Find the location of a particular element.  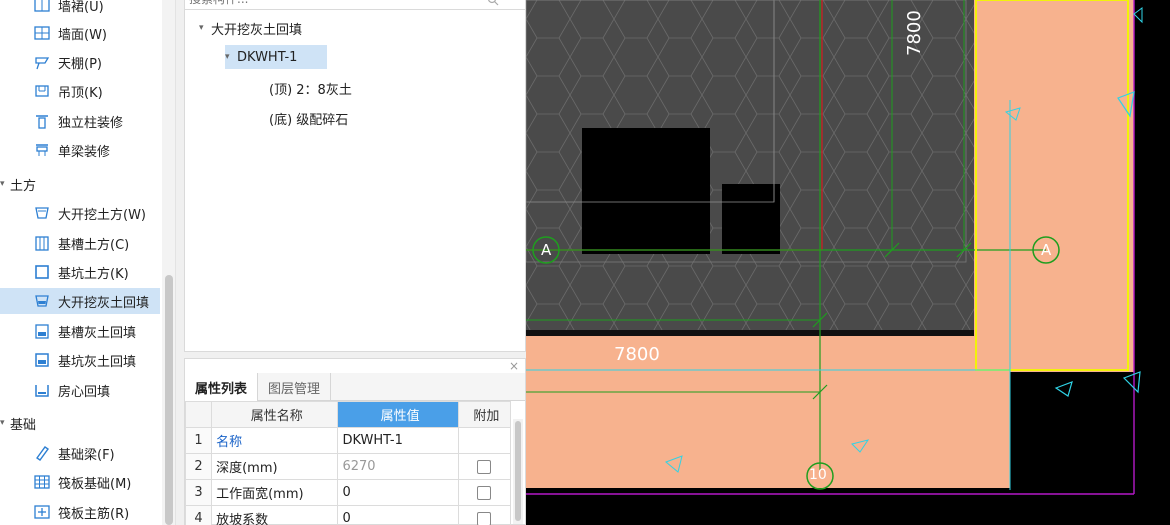

nav-item-label: 基坑土方(K) is located at coordinates (93, 274).